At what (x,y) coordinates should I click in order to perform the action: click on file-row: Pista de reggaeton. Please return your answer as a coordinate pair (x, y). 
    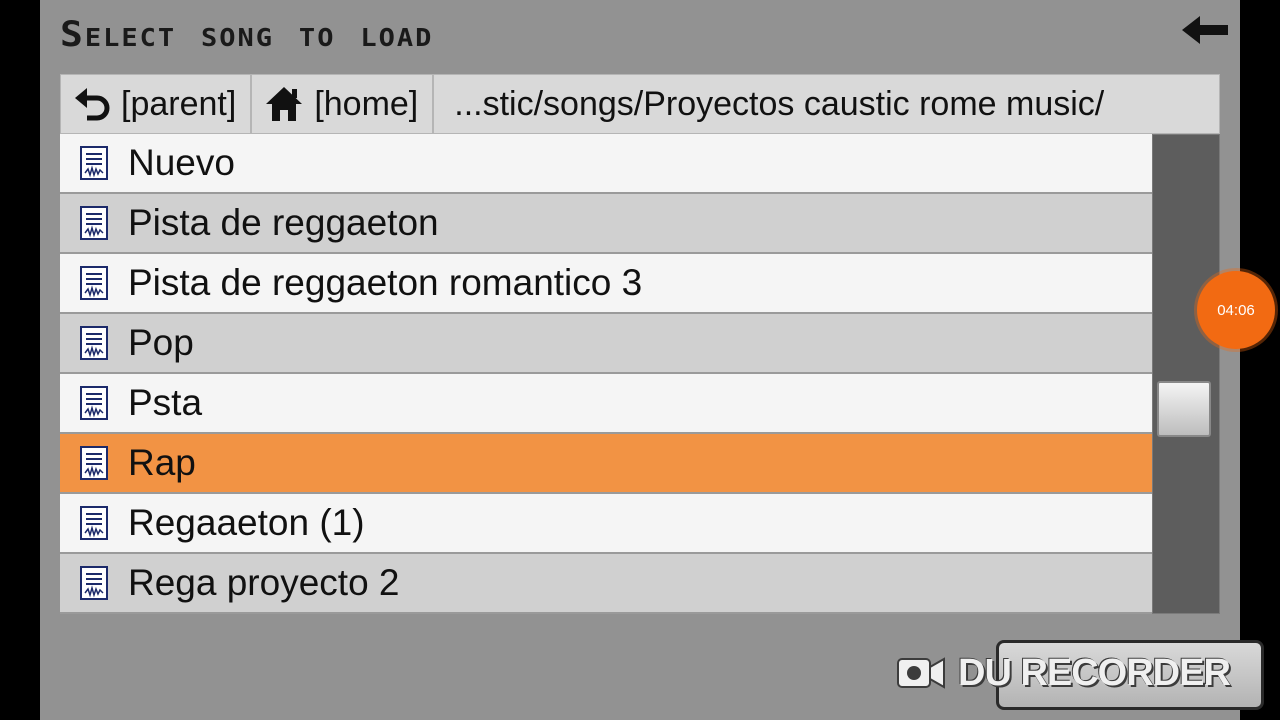
    Looking at the image, I should click on (606, 224).